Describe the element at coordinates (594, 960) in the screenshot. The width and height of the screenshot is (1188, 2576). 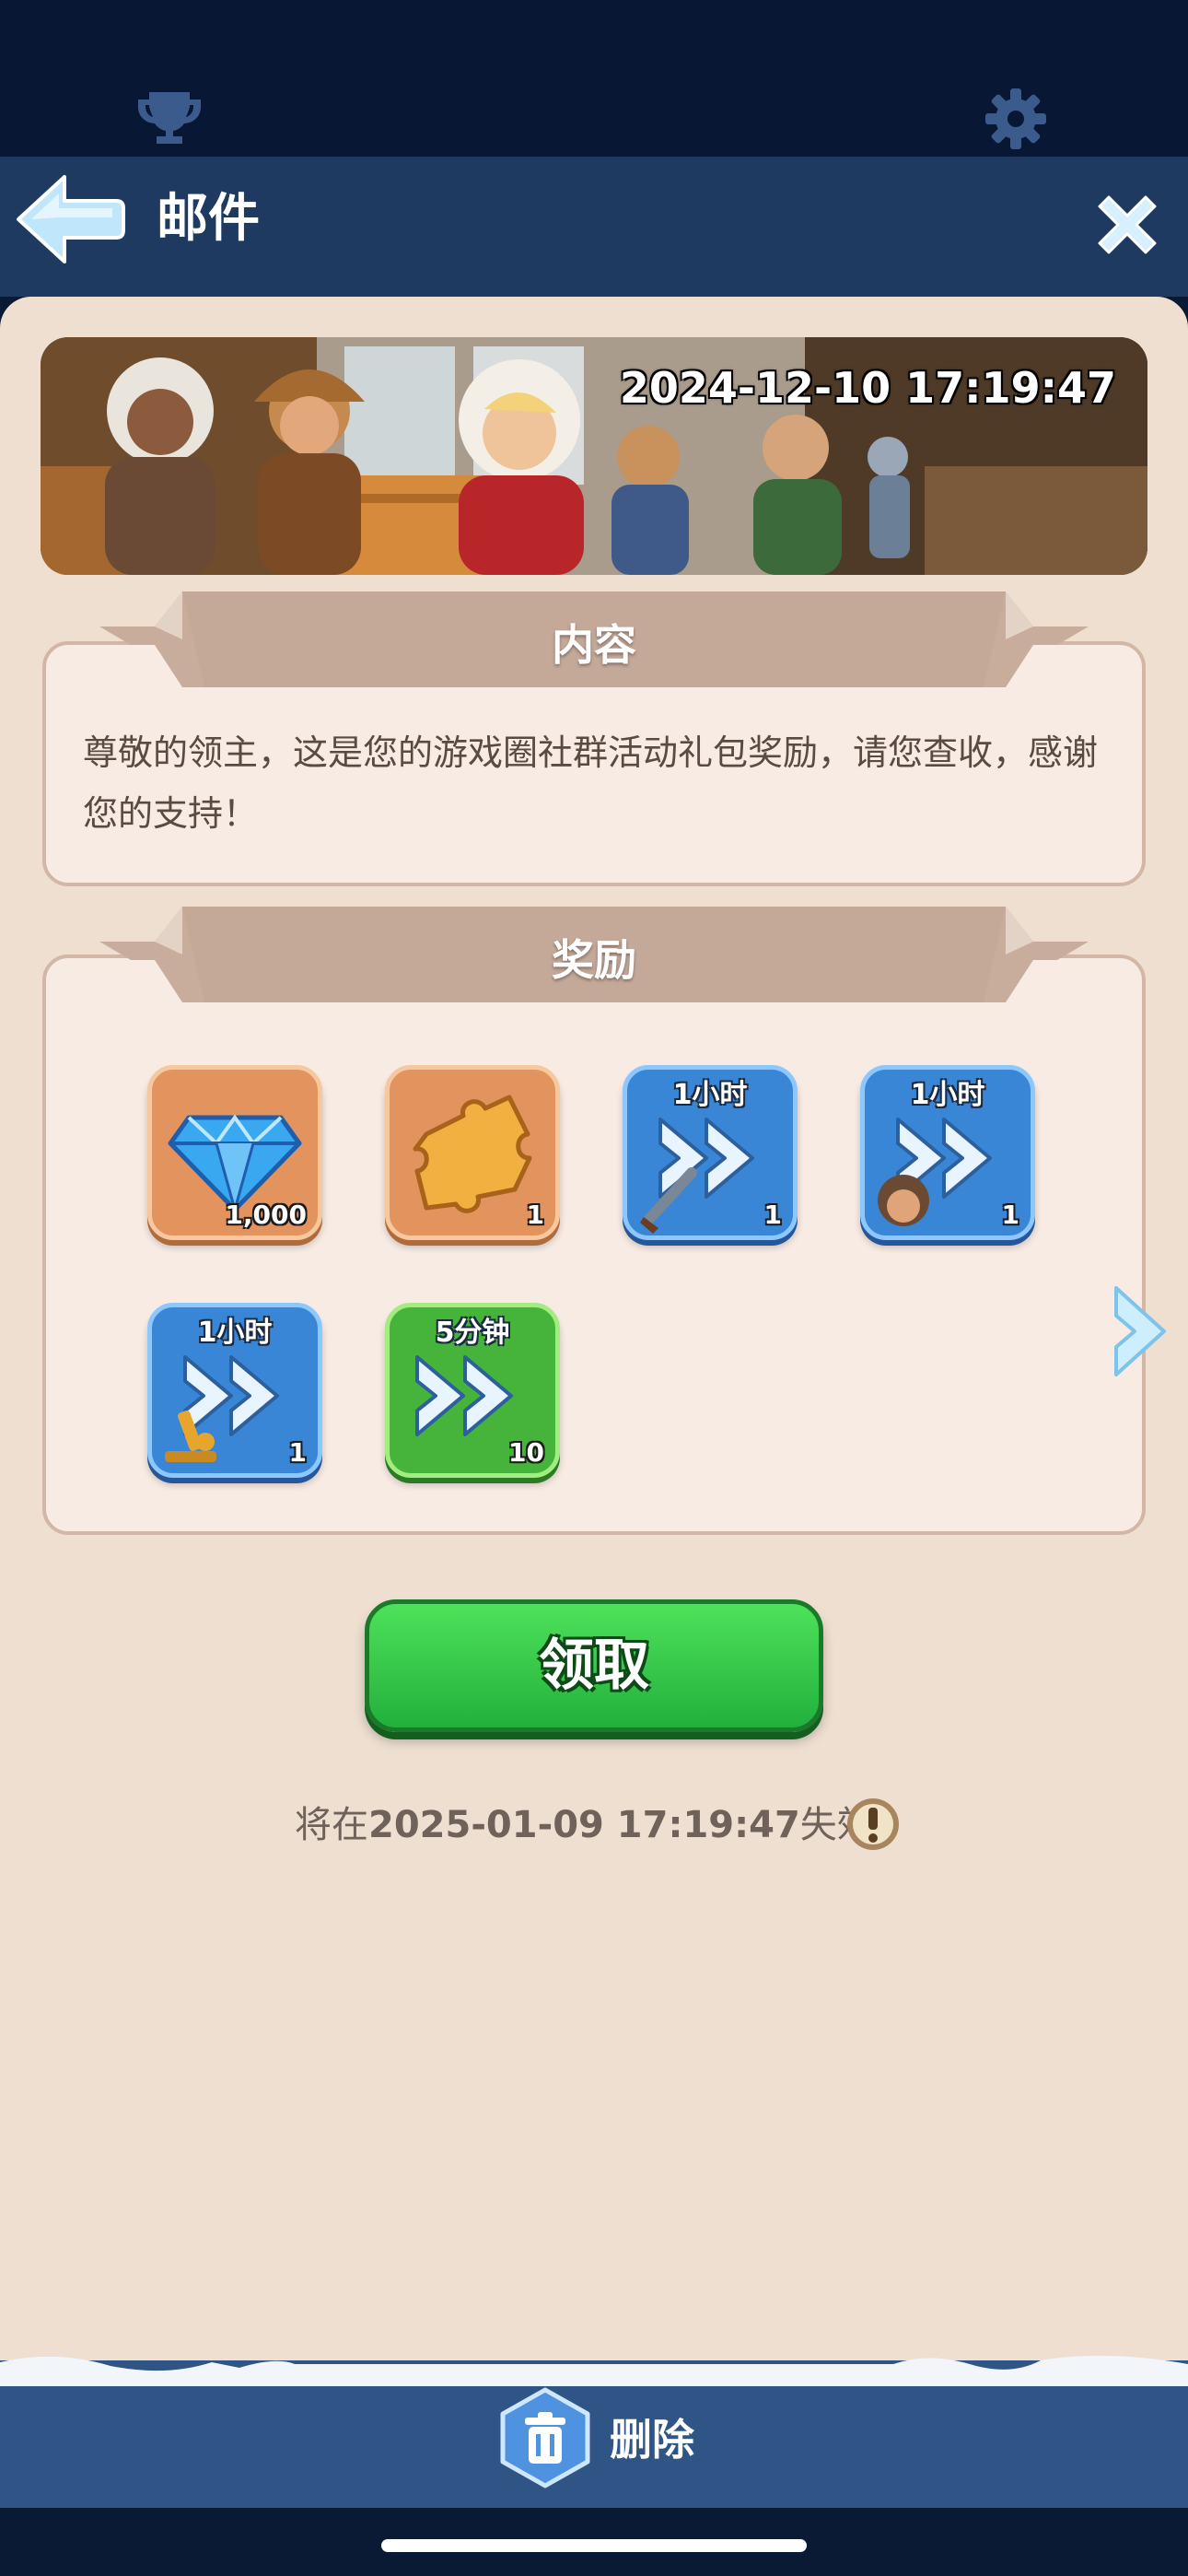
I see `rewards-section-title: 奖励` at that location.